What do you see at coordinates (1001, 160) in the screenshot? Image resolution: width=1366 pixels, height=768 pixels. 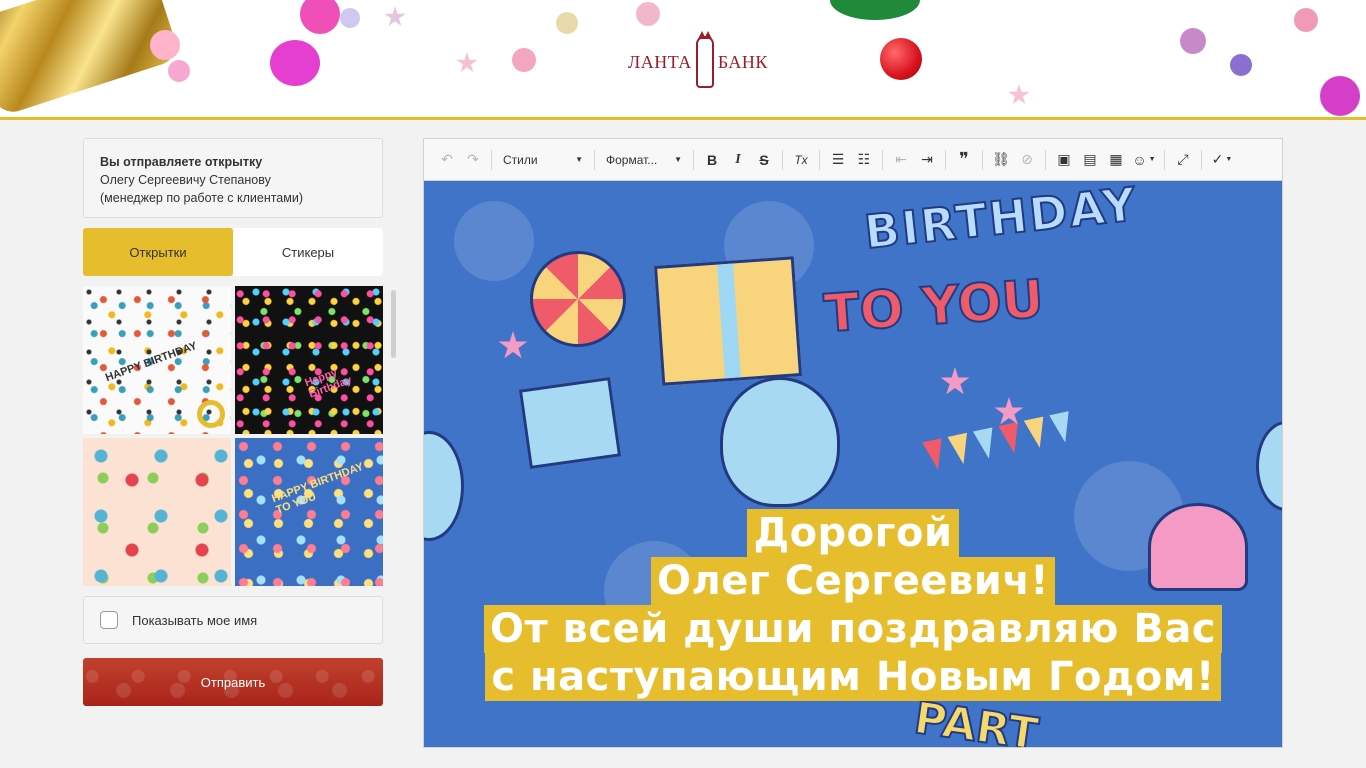 I see `link-icon: ⛓` at bounding box center [1001, 160].